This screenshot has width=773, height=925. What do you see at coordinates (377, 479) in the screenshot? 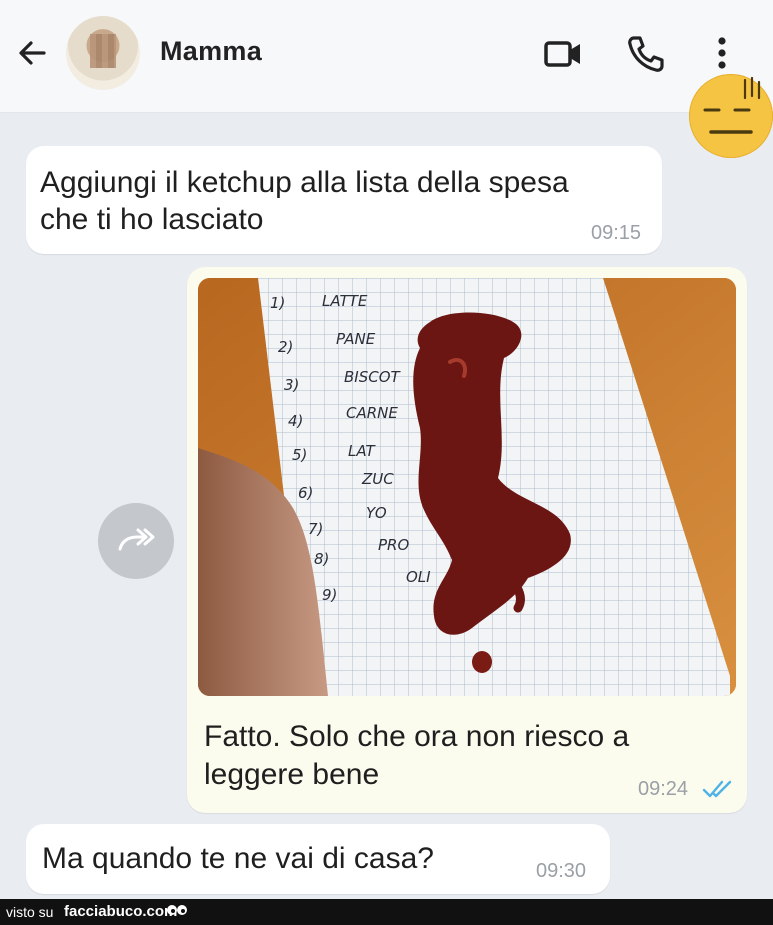
I see `list-item: ZUC` at bounding box center [377, 479].